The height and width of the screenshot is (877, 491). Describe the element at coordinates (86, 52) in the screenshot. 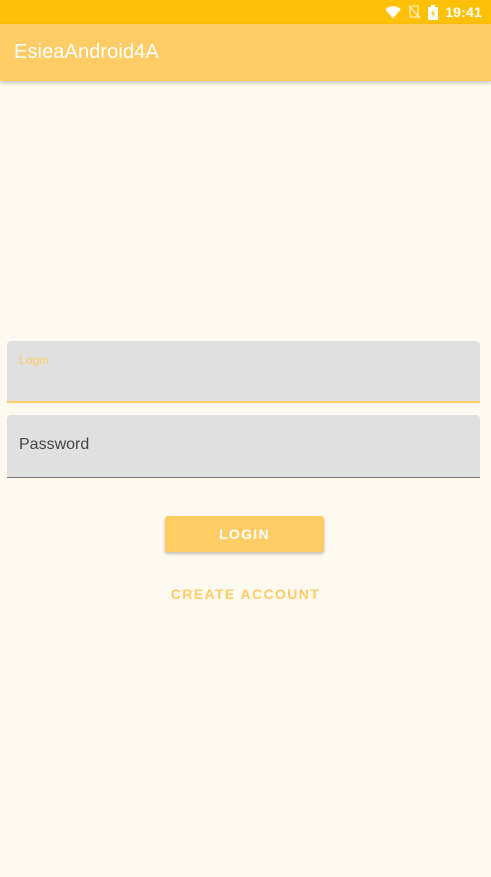

I see `app-title: EsieaAndroid4A` at that location.